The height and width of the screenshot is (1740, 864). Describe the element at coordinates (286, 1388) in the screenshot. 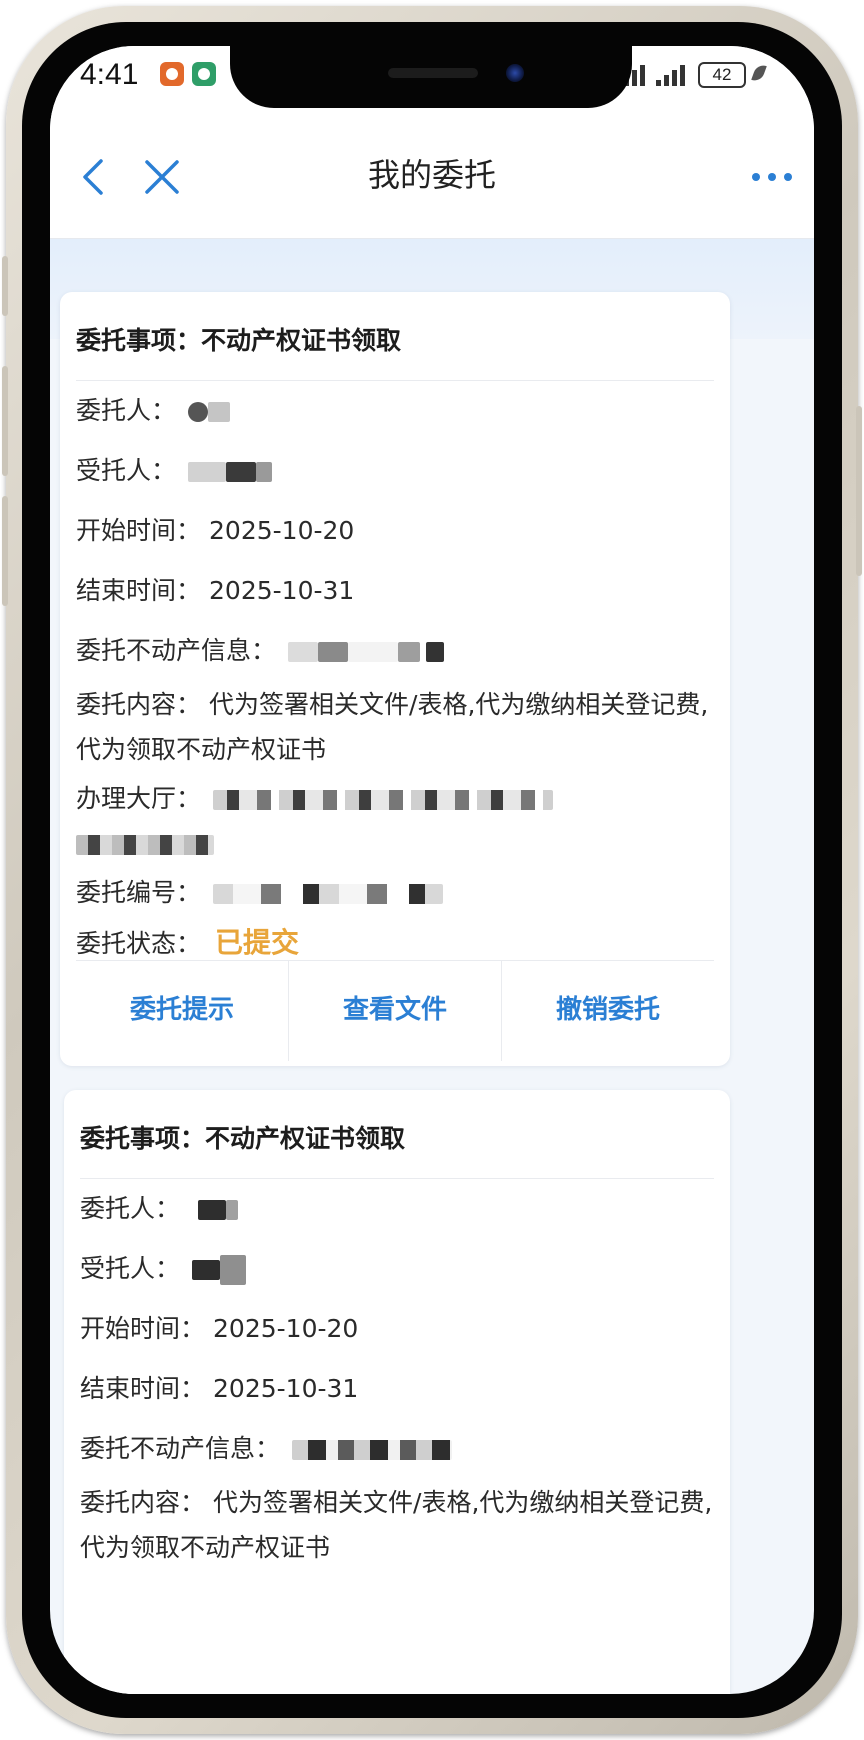

I see `end-time-value-2: 2025-10-31` at that location.